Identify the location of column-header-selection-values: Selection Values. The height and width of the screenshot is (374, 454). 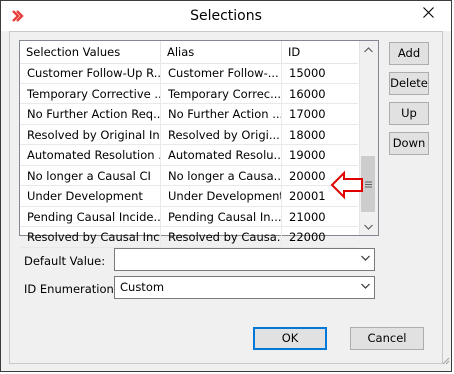
(90, 52).